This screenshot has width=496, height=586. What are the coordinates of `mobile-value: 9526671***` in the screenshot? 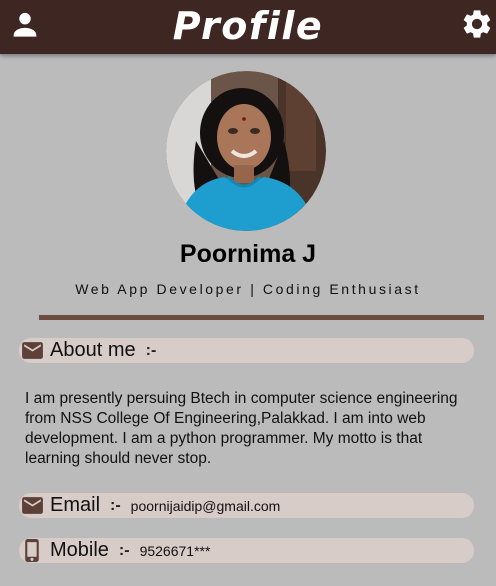 It's located at (175, 551).